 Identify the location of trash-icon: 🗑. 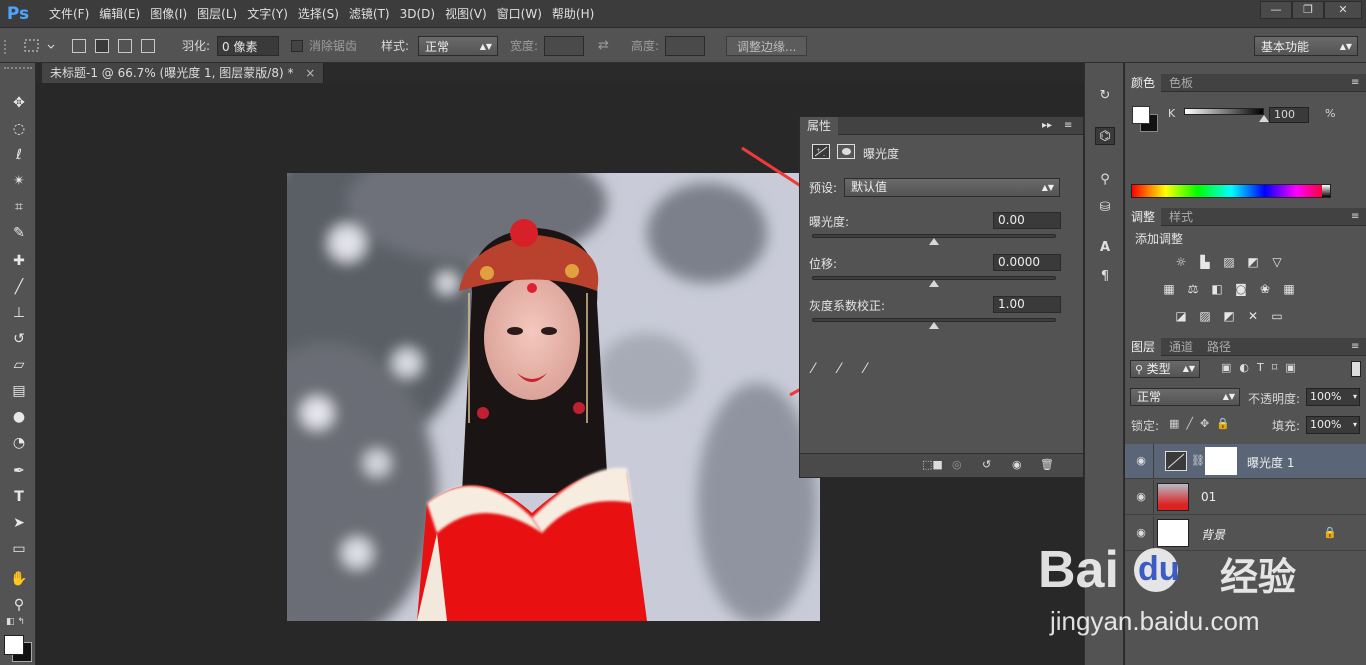
(1047, 464).